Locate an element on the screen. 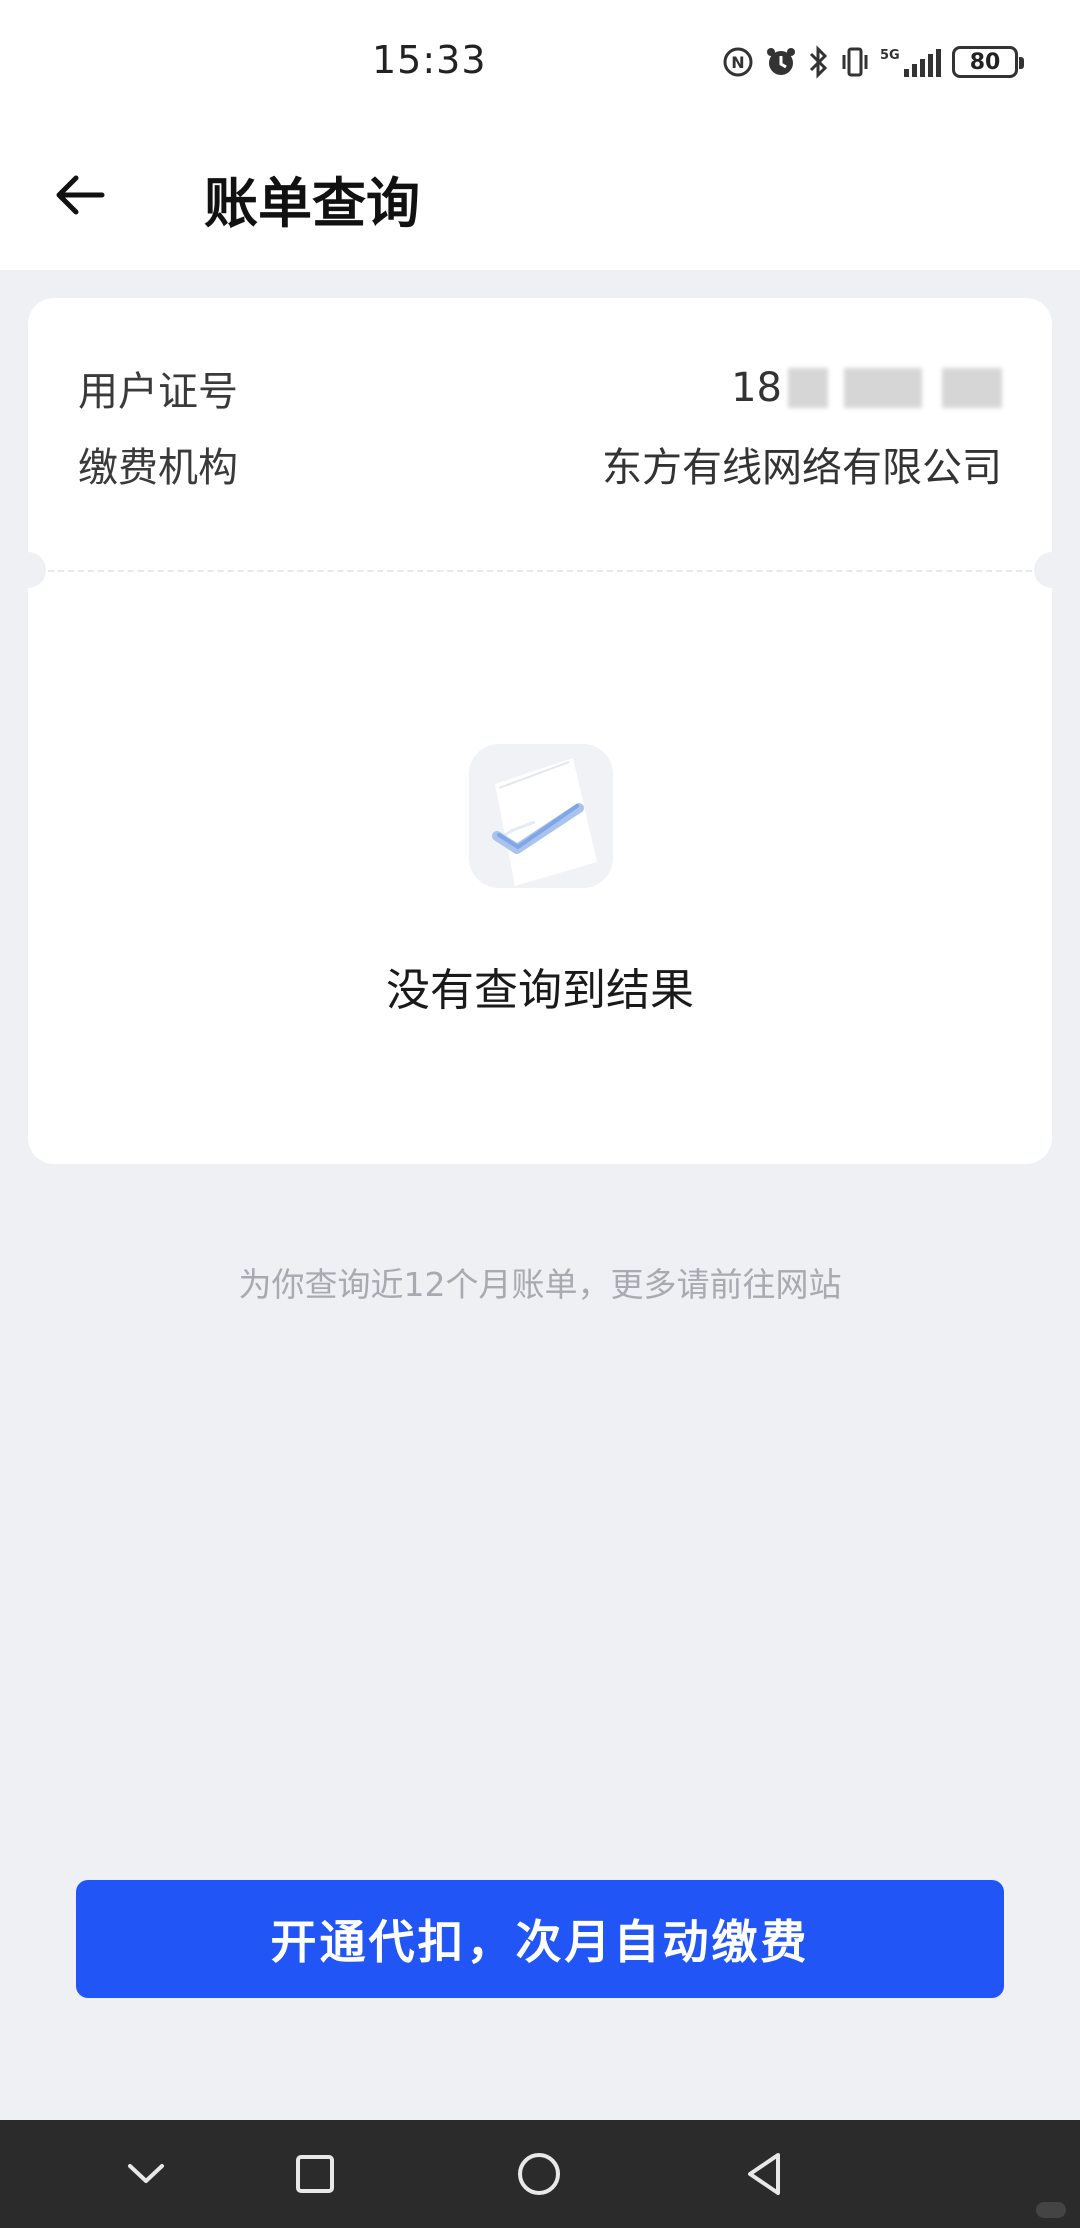 This screenshot has height=2228, width=1080. chevron-down-icon is located at coordinates (146, 2173).